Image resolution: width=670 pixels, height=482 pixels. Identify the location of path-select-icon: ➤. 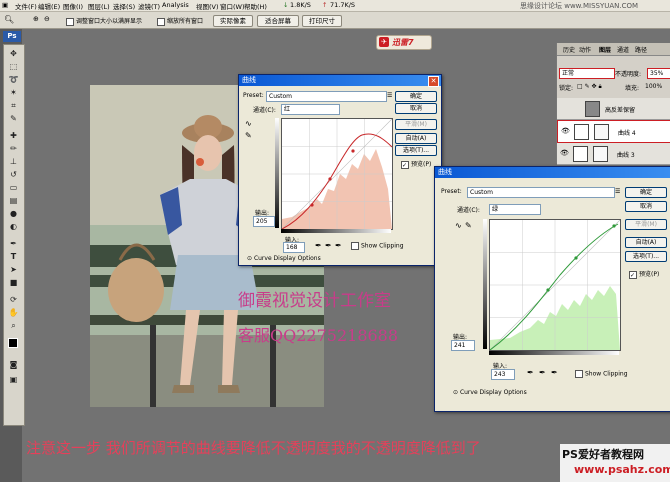
(13, 270).